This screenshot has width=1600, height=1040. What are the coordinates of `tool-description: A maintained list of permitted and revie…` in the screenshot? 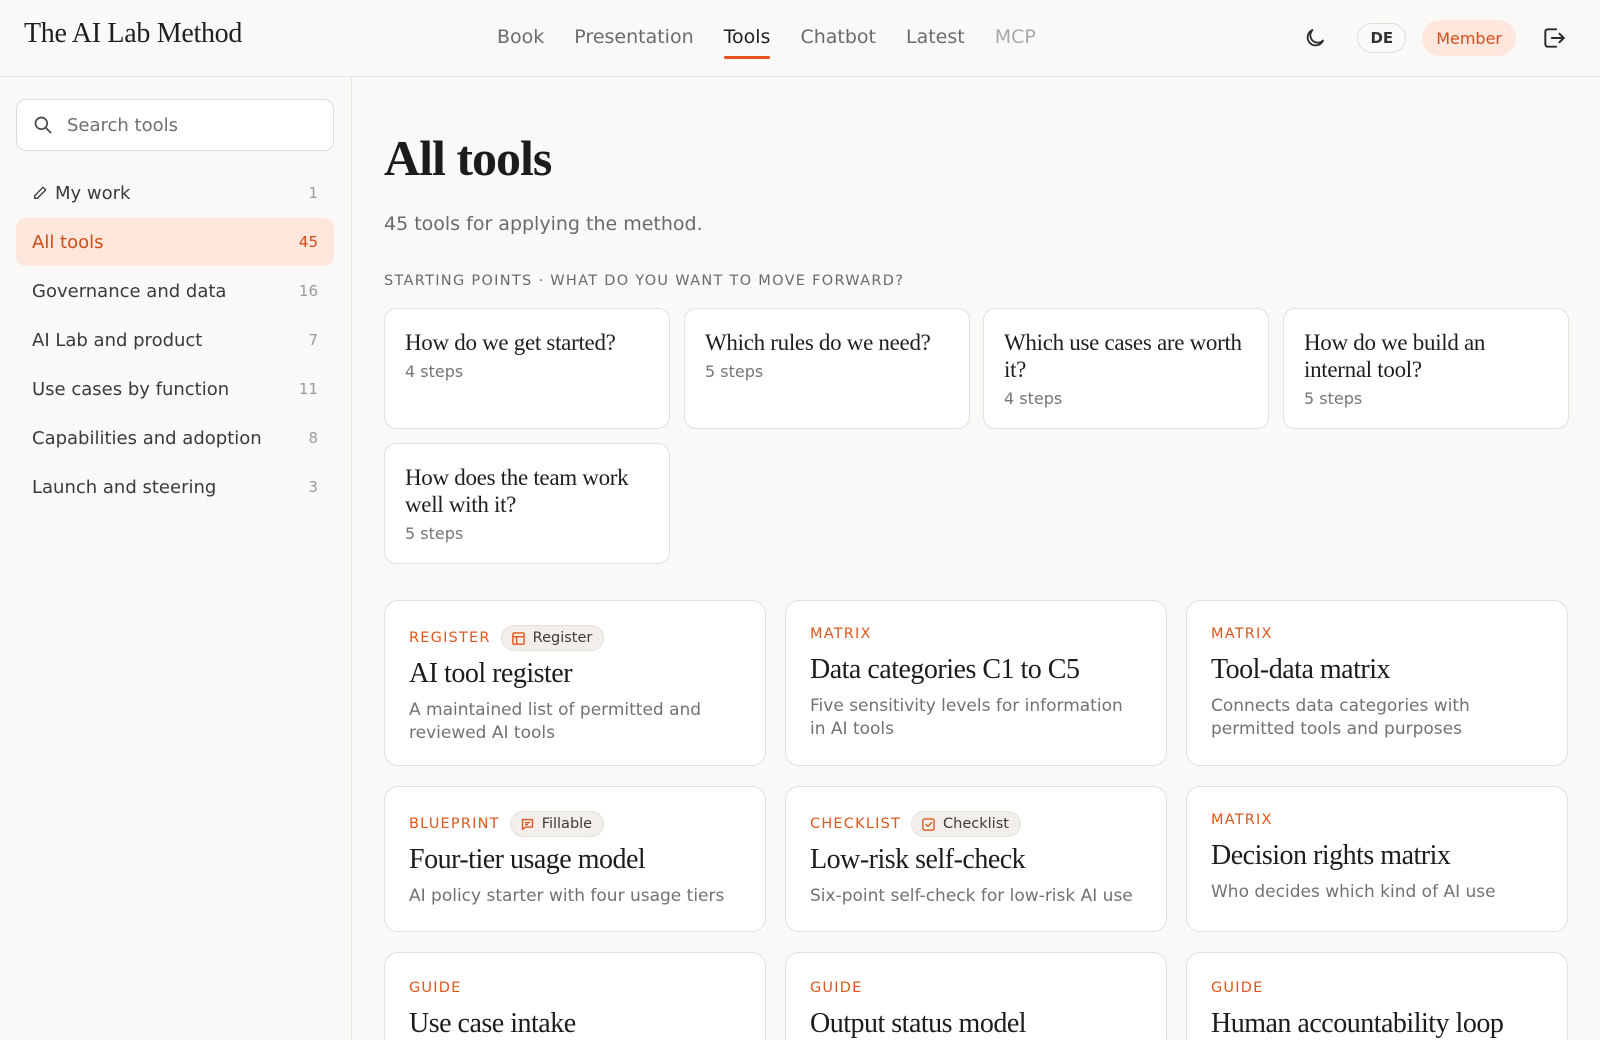 It's located at (555, 721).